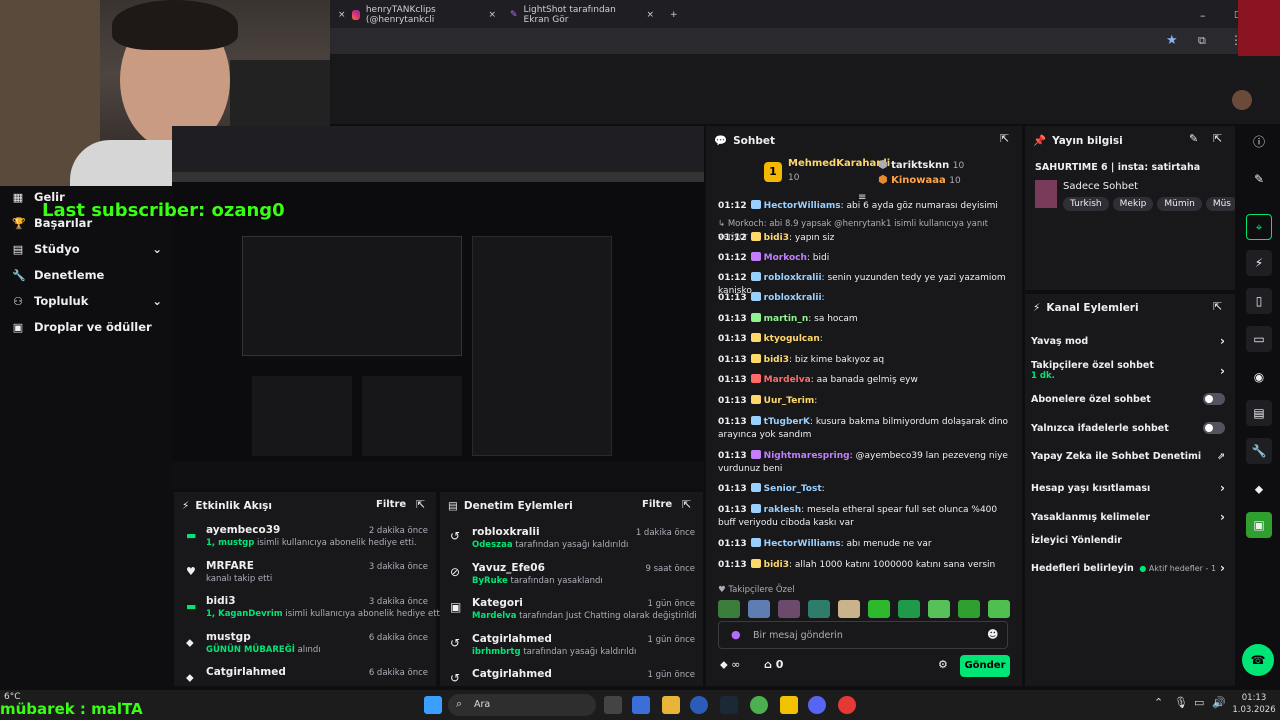  I want to click on chat-message: 01:13 martin_n: sa hocam, so click(866, 319).